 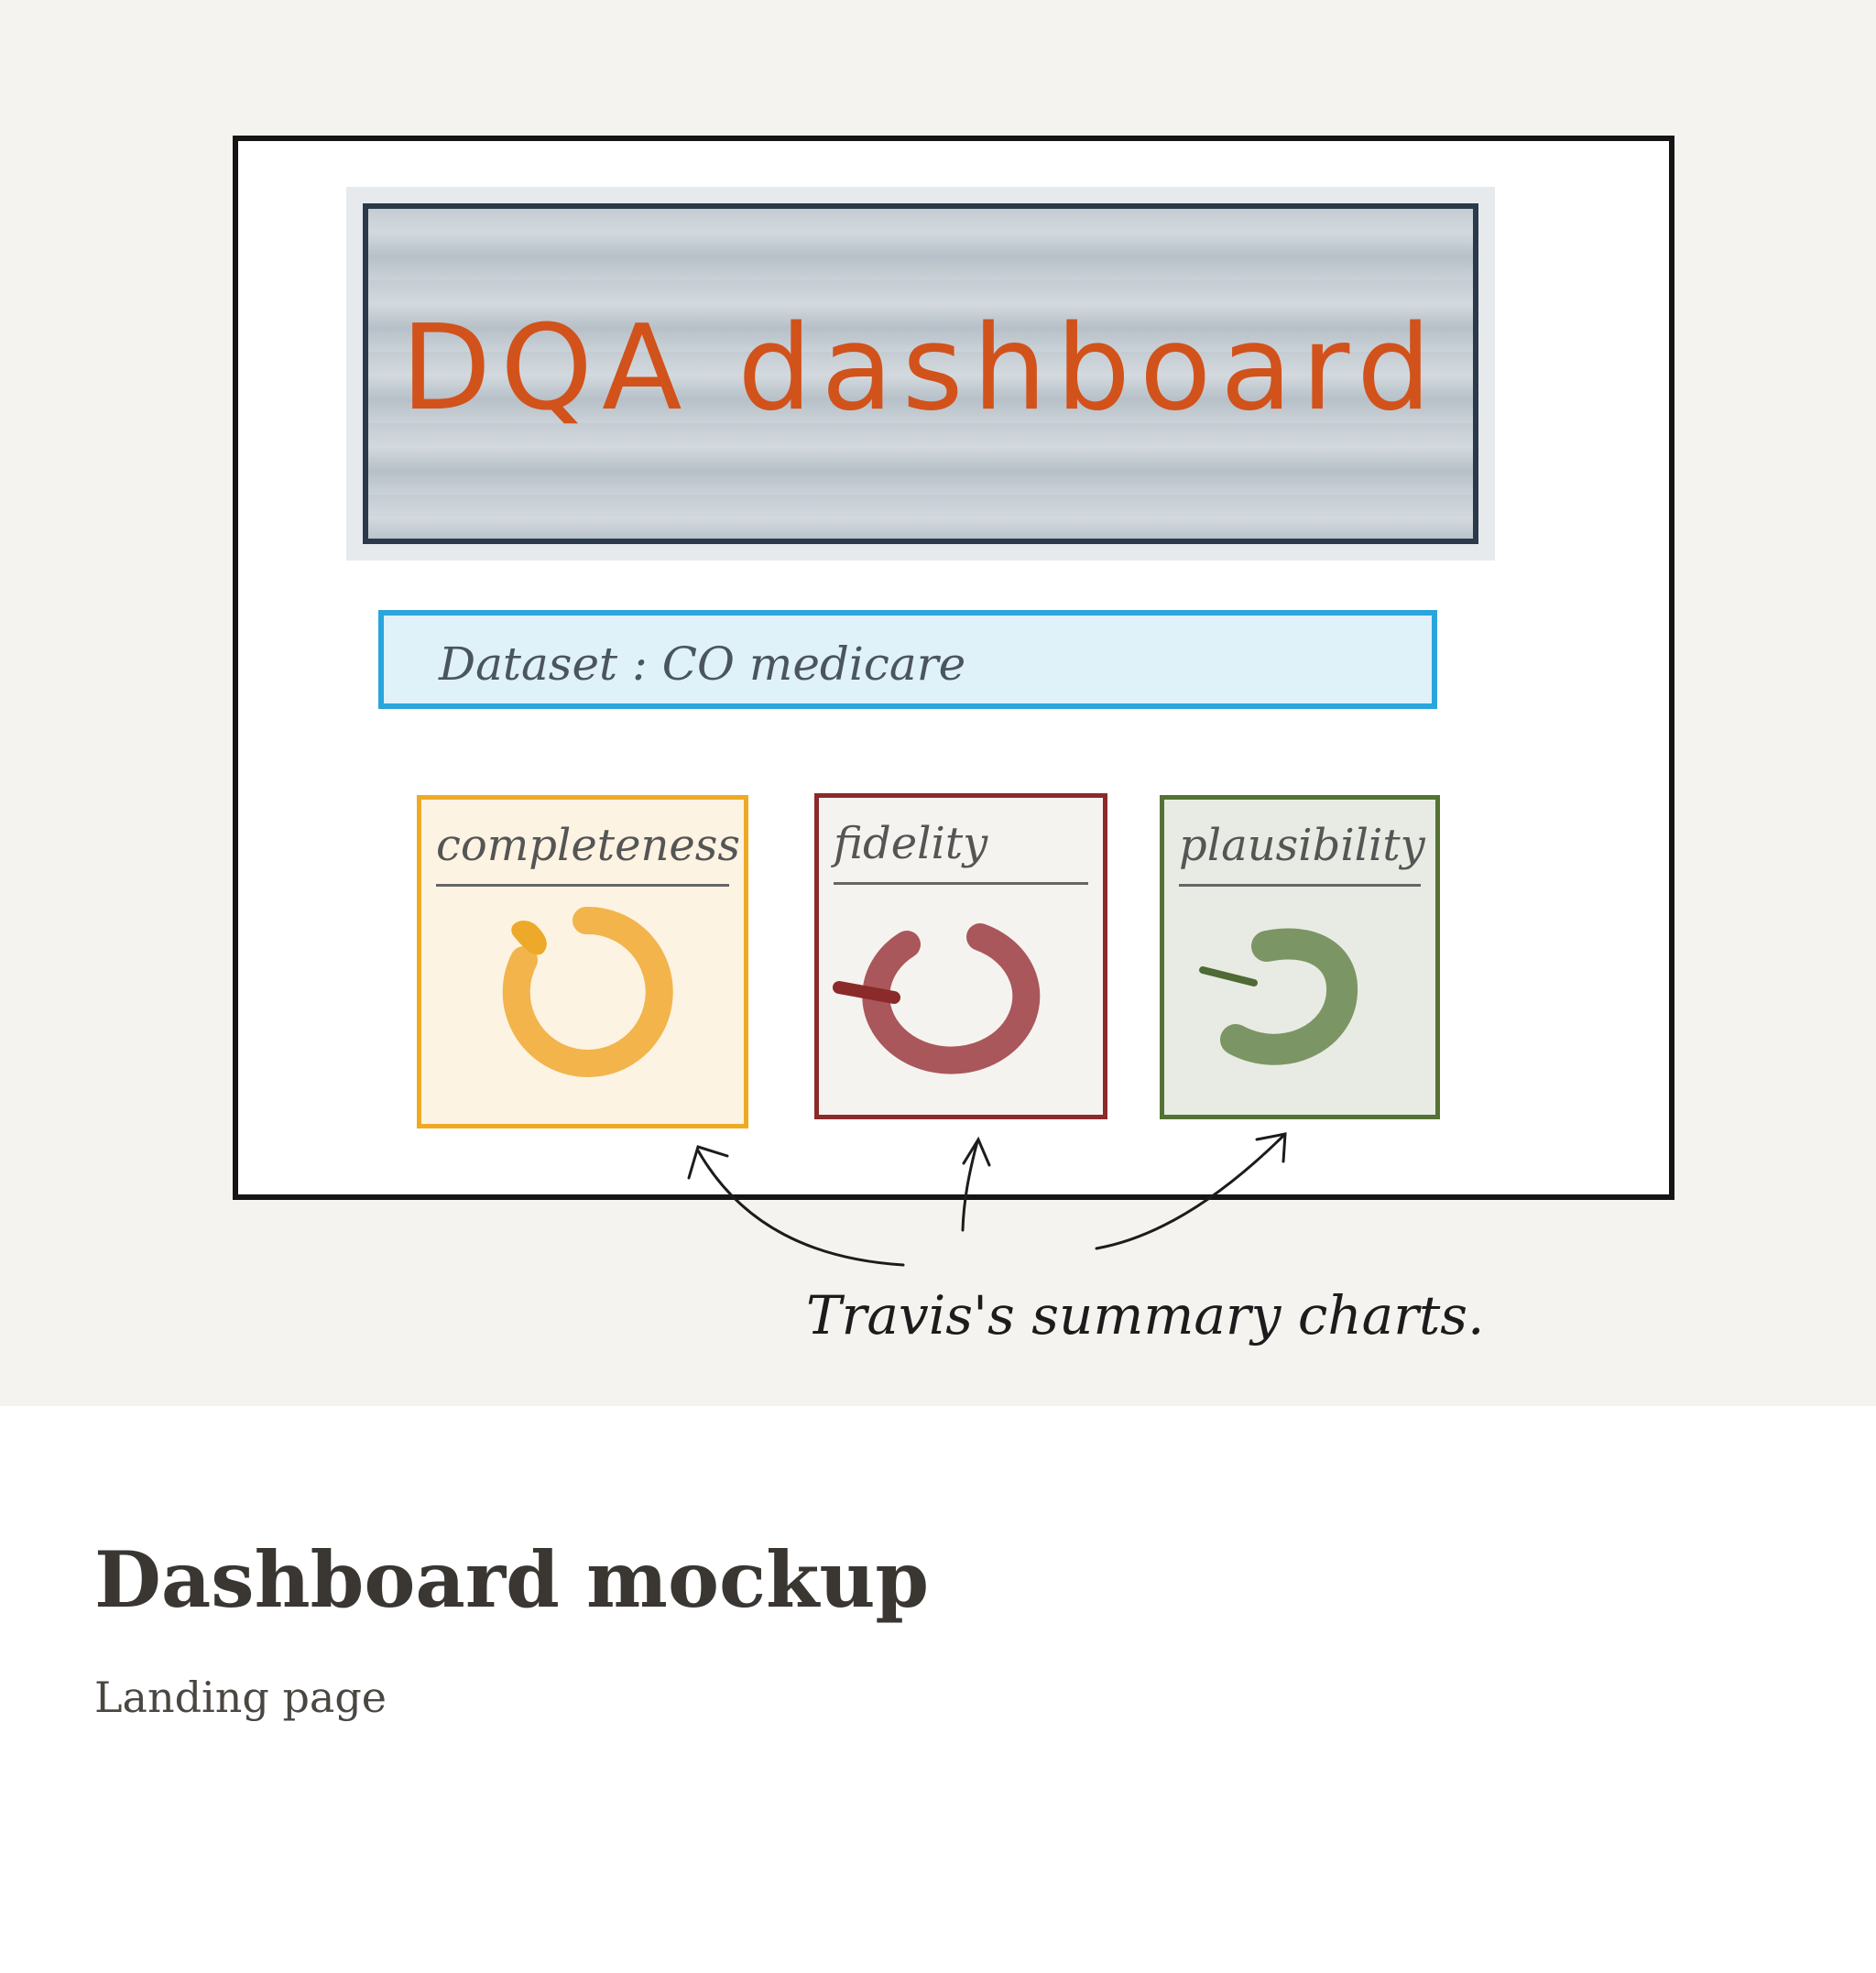 What do you see at coordinates (240, 1697) in the screenshot?
I see `caption-subtitle: Landing page` at bounding box center [240, 1697].